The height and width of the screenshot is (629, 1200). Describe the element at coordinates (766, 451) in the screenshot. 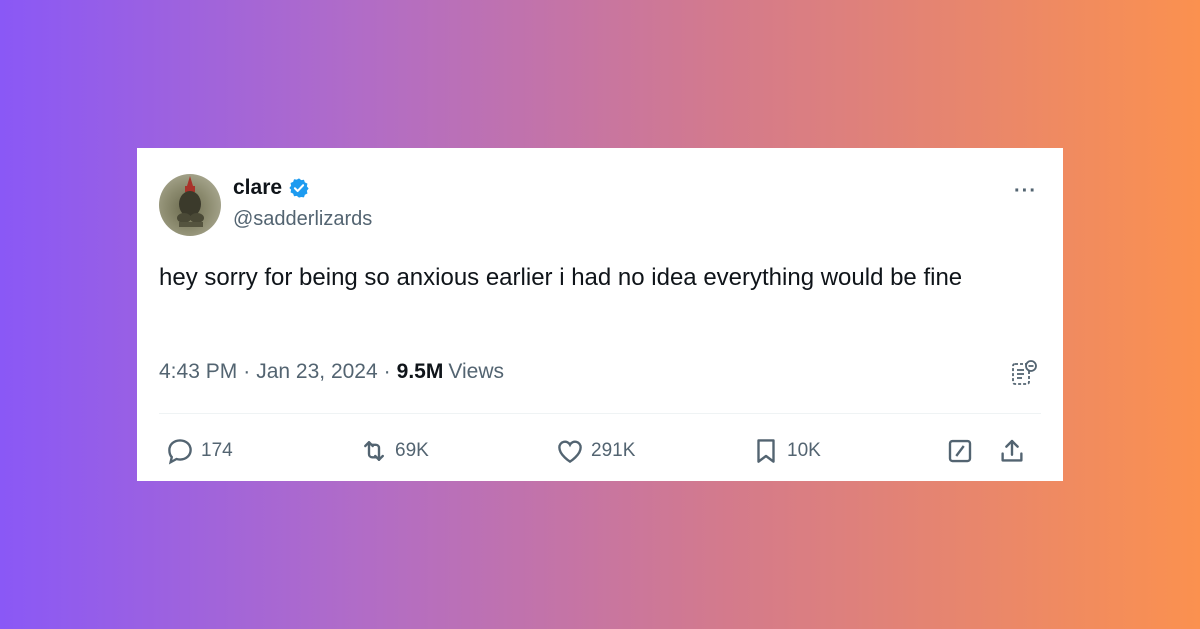

I see `bookmark-icon` at that location.